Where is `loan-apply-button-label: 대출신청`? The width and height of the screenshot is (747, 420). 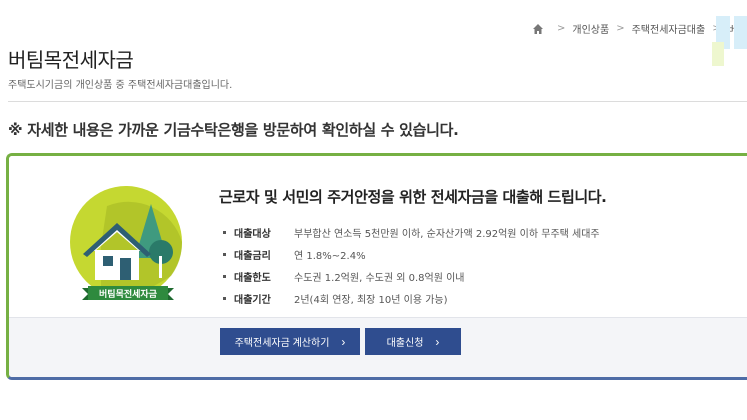 loan-apply-button-label: 대출신청 is located at coordinates (405, 343).